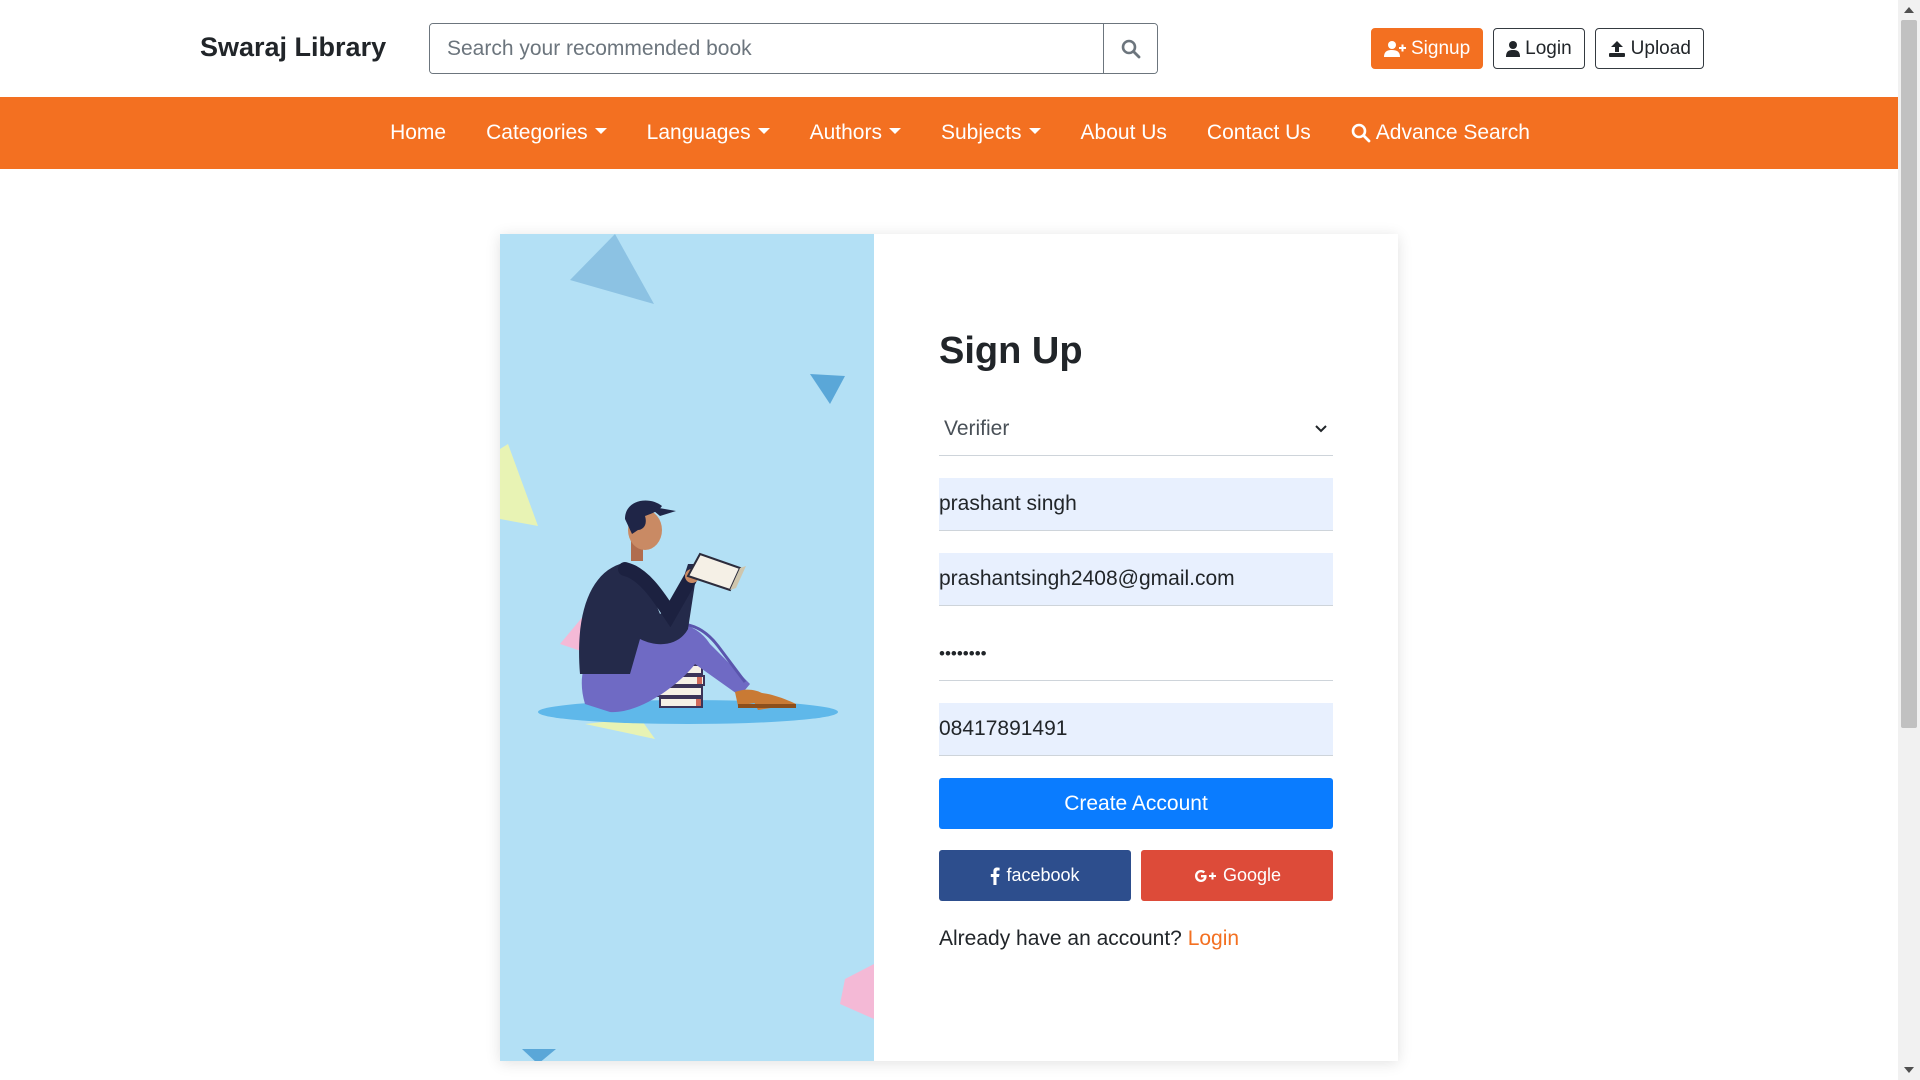 This screenshot has height=1080, width=1920. What do you see at coordinates (1452, 132) in the screenshot?
I see `nav-advance-search-label: Advance Search` at bounding box center [1452, 132].